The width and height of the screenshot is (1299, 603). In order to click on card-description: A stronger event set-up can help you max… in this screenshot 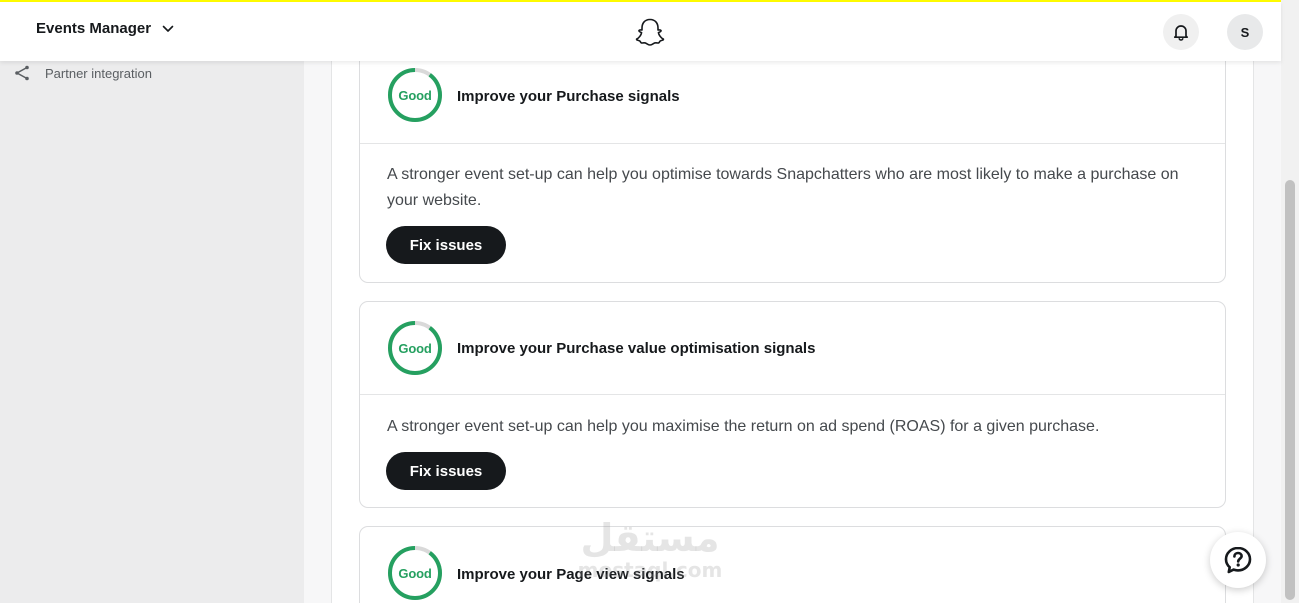, I will do `click(743, 426)`.